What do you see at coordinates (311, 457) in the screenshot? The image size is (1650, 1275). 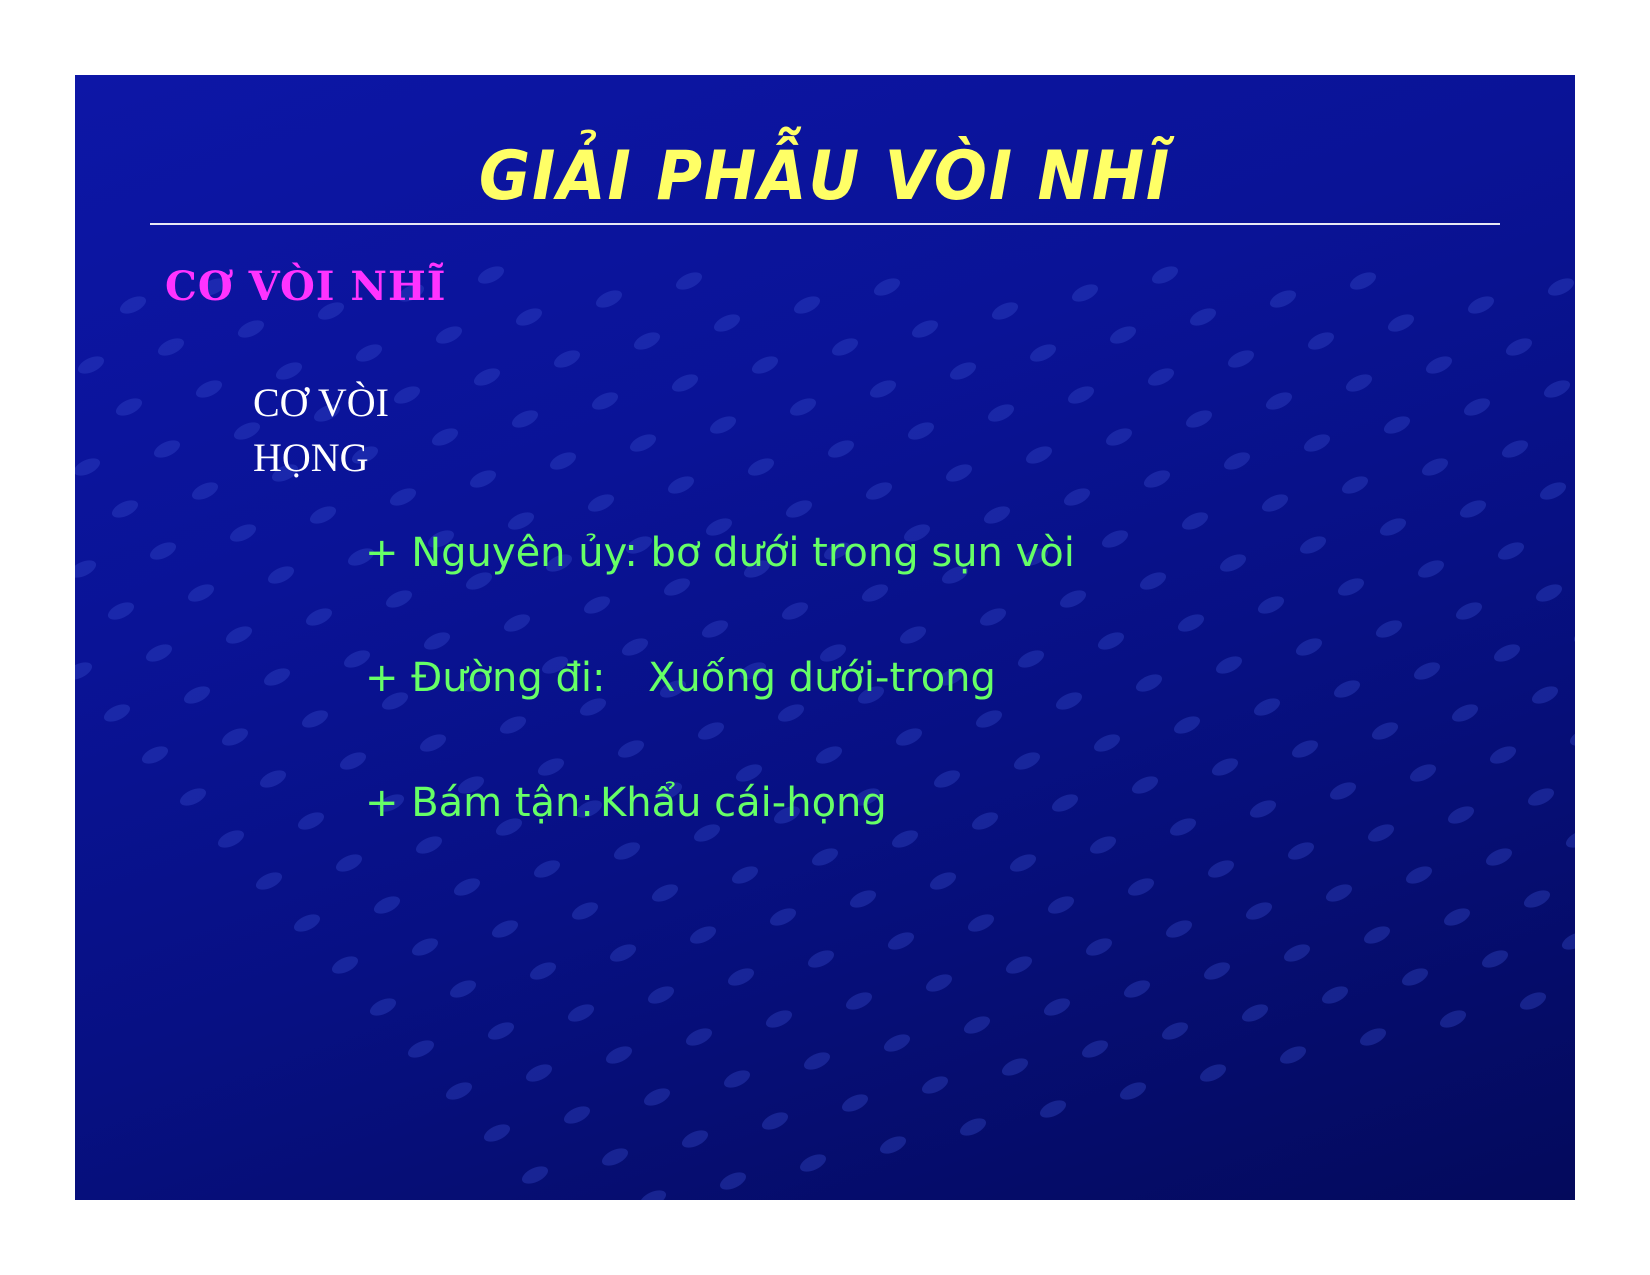 I see `muscle-name-line-2: HỌNG` at bounding box center [311, 457].